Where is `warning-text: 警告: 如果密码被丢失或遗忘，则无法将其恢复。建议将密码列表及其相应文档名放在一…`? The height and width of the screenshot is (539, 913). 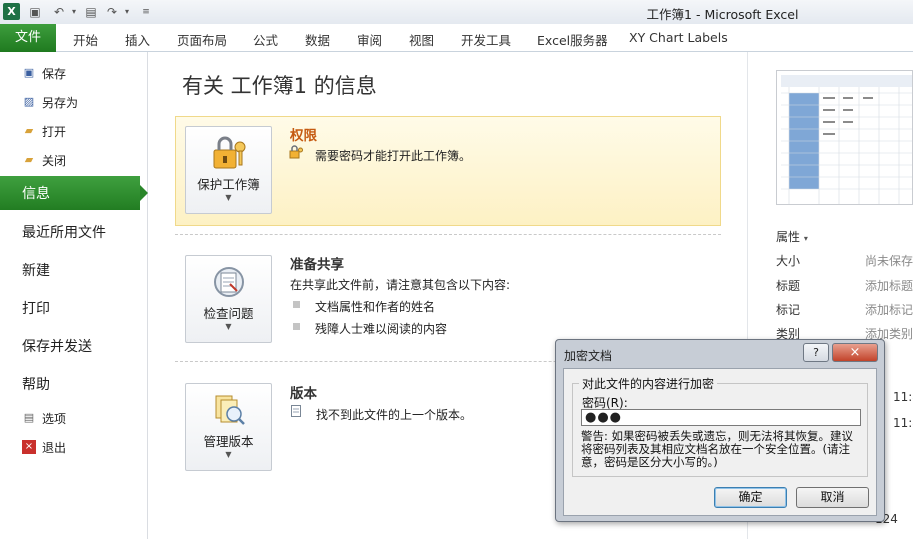 warning-text: 警告: 如果密码被丢失或遗忘，则无法将其恢复。建议将密码列表及其相应文档名放在一… is located at coordinates (717, 449).